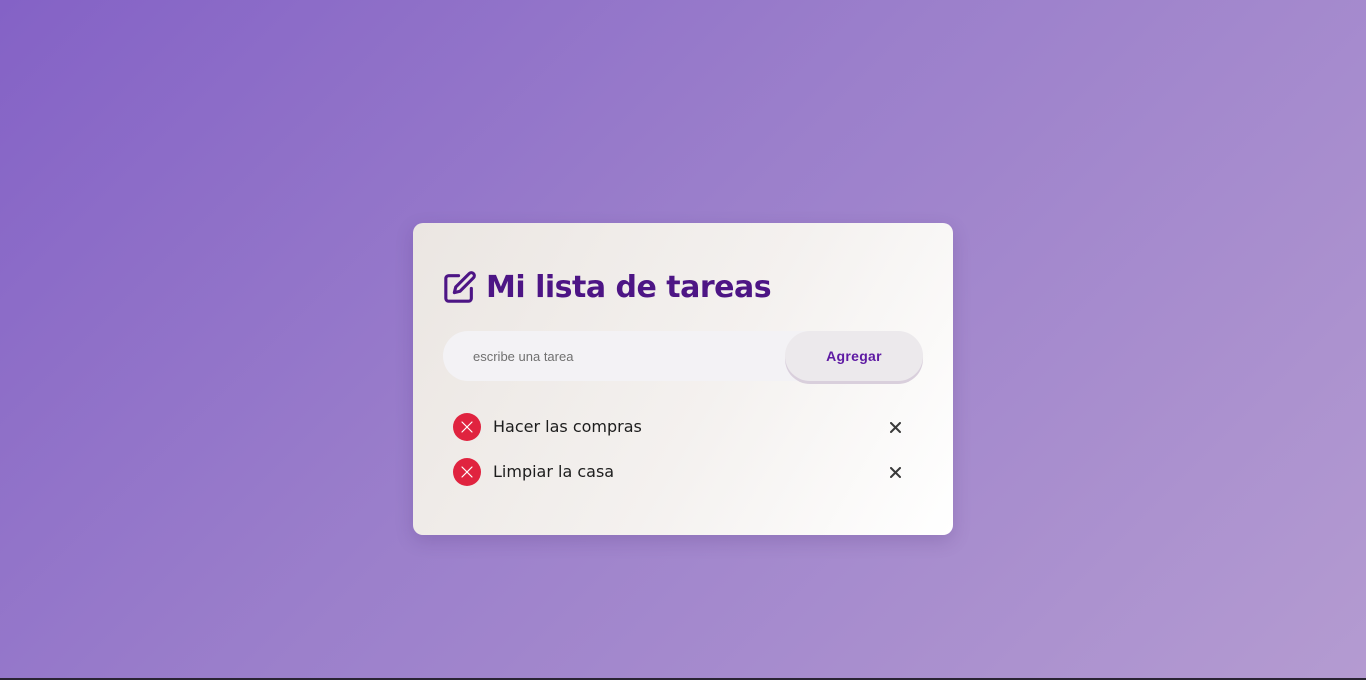 The image size is (1366, 680). What do you see at coordinates (554, 471) in the screenshot?
I see `task-text: Limpiar la casa` at bounding box center [554, 471].